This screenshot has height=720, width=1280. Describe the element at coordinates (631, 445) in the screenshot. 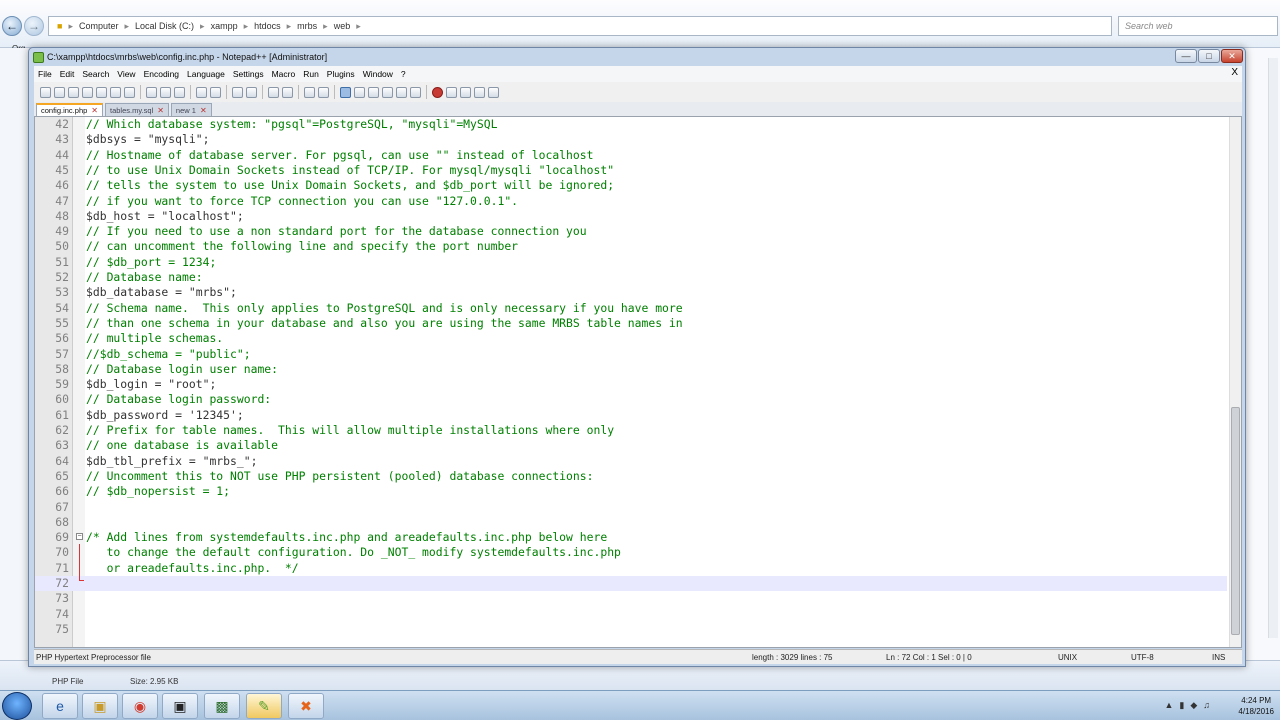

I see `code-line: 63 // one database is available` at that location.